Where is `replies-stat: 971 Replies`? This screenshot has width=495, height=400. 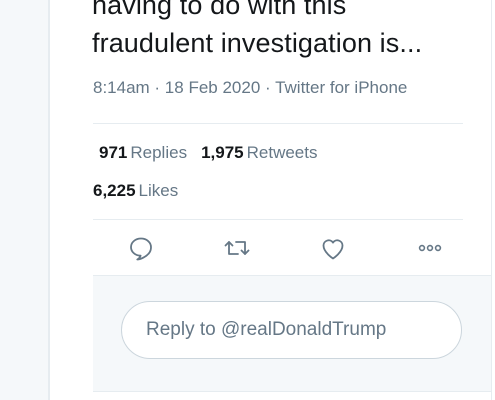 replies-stat: 971 Replies is located at coordinates (143, 152).